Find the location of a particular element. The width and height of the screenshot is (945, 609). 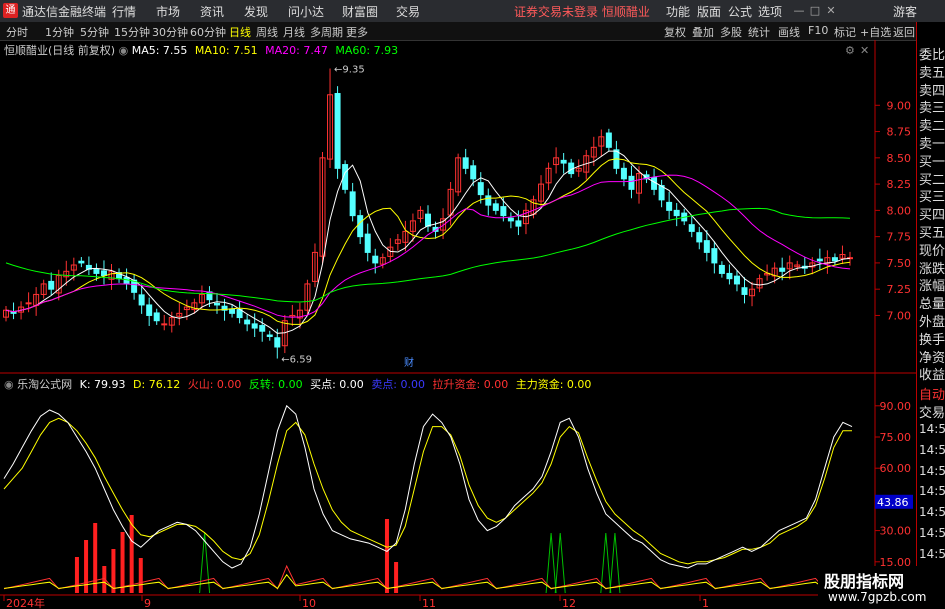

menu-item-layout: 版面 is located at coordinates (709, 11).